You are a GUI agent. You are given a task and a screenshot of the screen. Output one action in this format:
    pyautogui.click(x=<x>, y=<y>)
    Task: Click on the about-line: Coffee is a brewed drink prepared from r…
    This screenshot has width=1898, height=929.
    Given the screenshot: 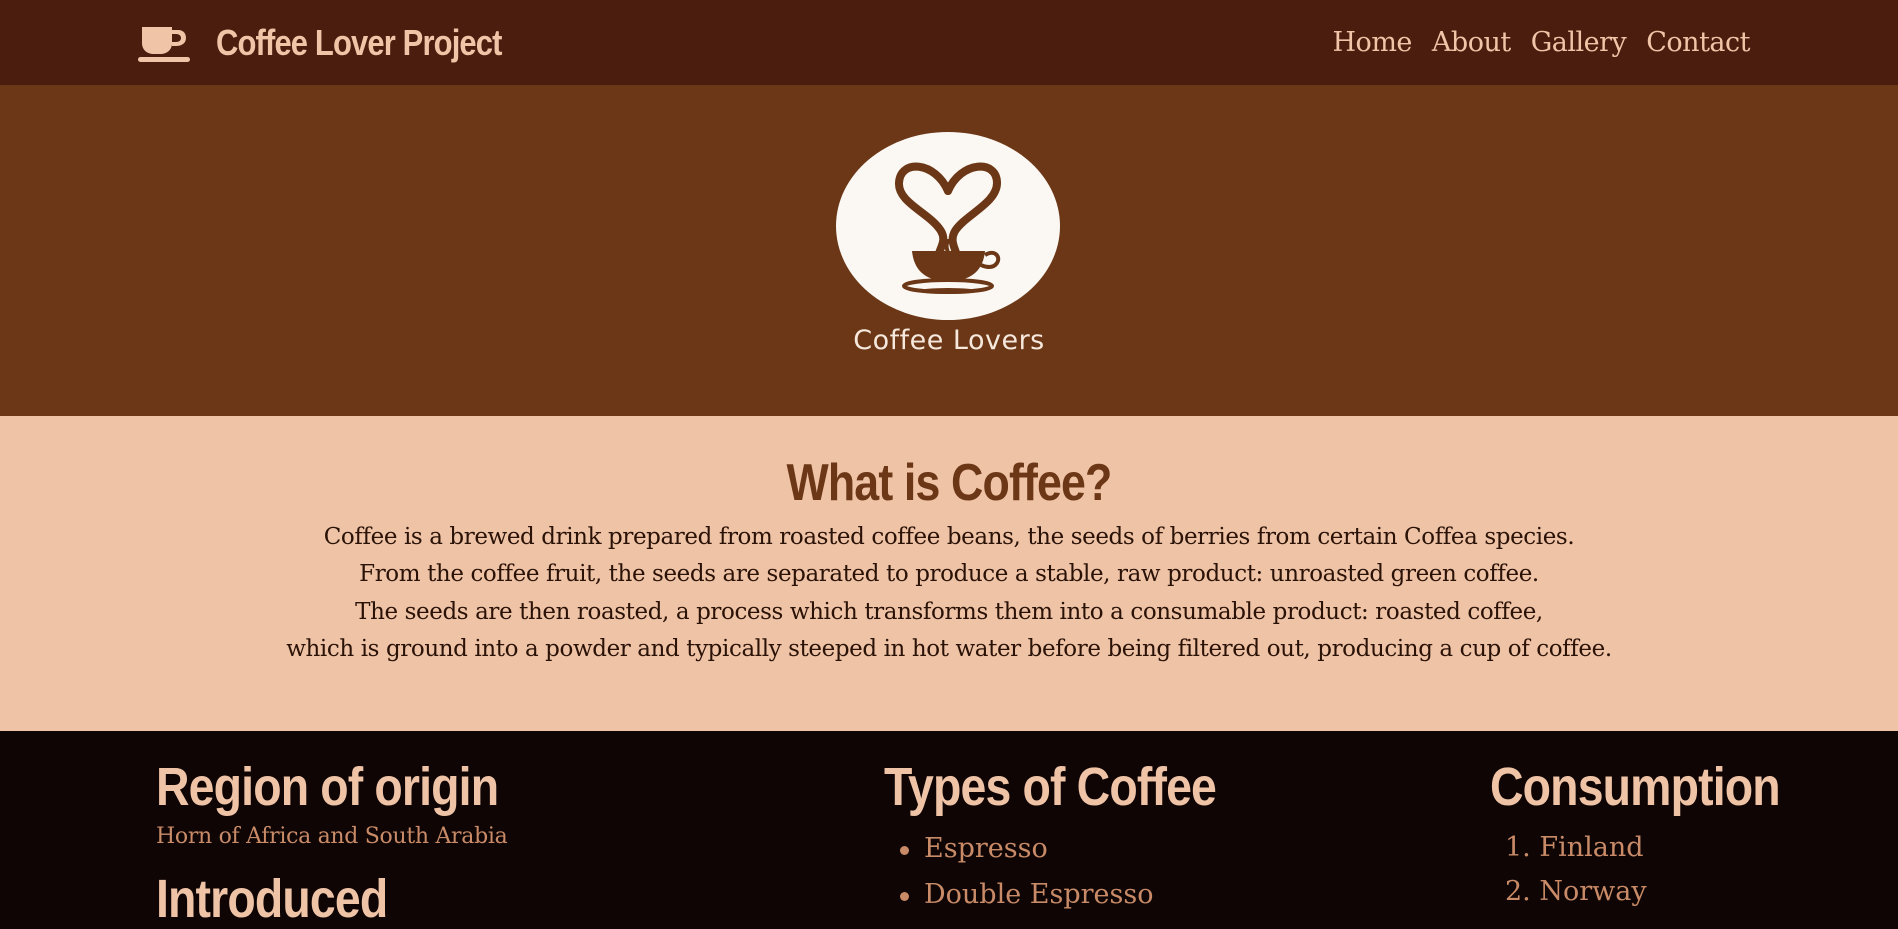 What is the action you would take?
    pyautogui.click(x=949, y=536)
    